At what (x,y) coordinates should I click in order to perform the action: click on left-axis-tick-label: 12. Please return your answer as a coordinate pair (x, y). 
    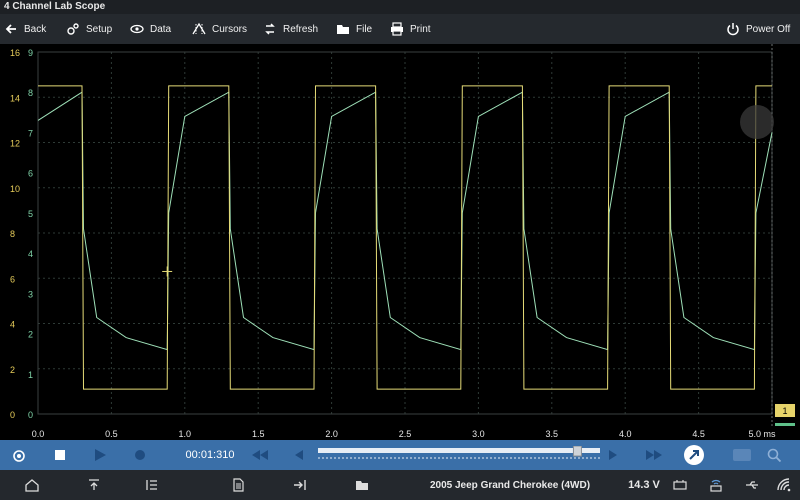
    Looking at the image, I should click on (15, 144).